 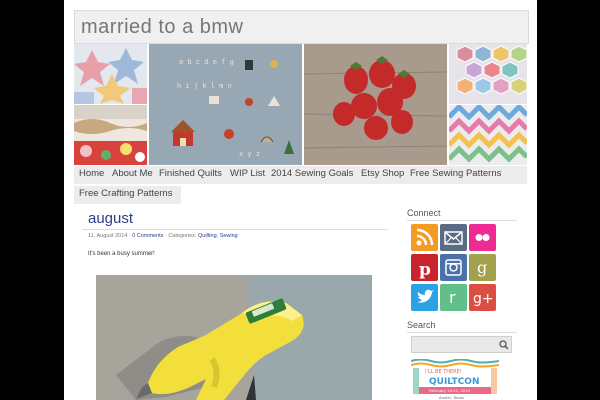 I want to click on svg-text: g, so click(x=482, y=267).